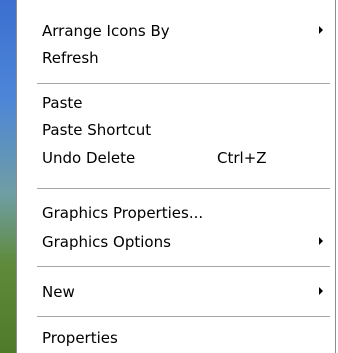 The height and width of the screenshot is (353, 338). I want to click on menu-item-properties: Properties, so click(176, 338).